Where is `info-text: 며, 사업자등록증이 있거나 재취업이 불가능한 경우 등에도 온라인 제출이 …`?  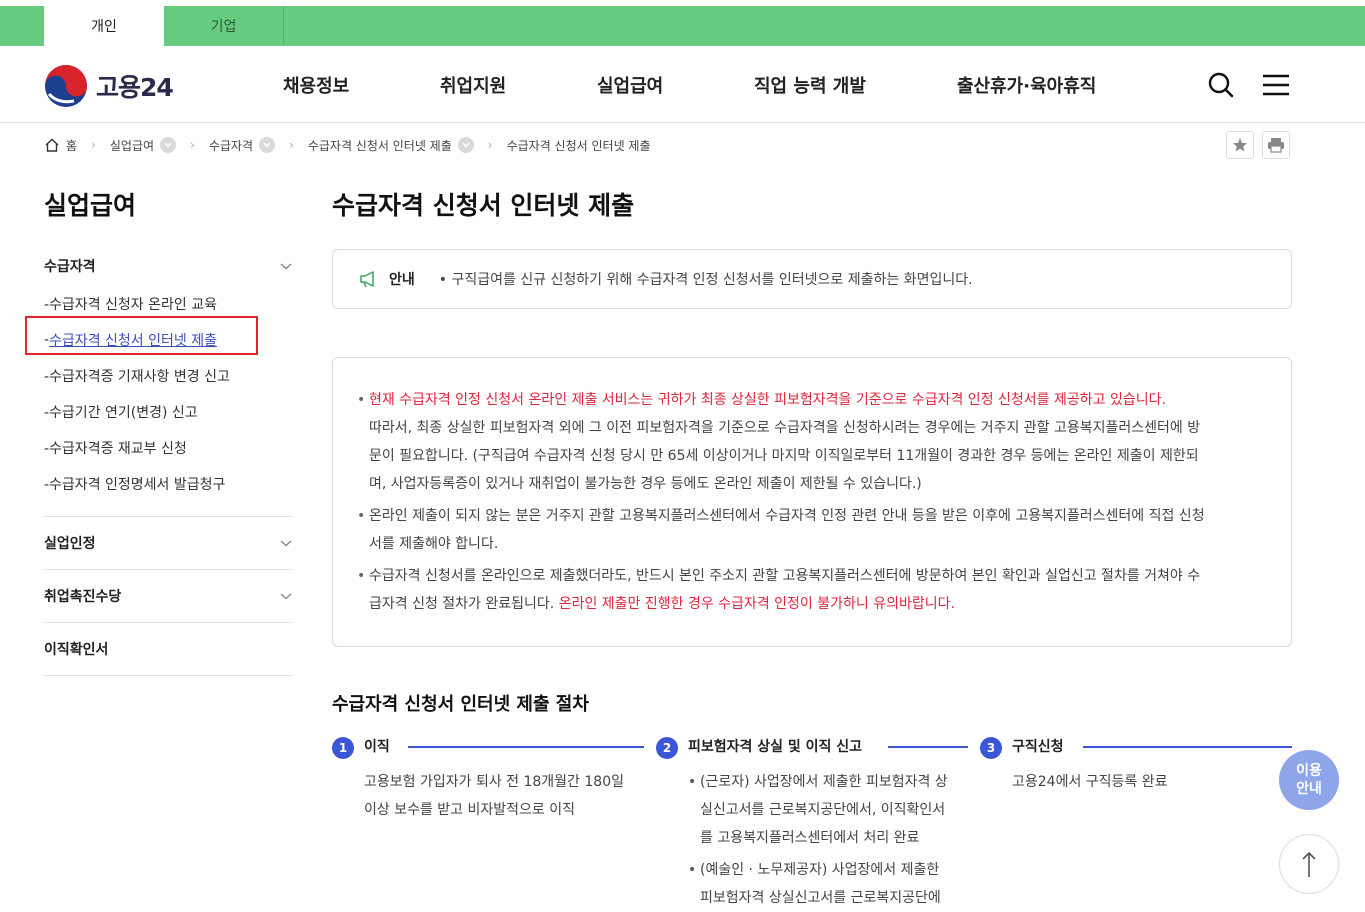
info-text: 며, 사업자등록증이 있거나 재취업이 불가능한 경우 등에도 온라인 제출이 … is located at coordinates (645, 484).